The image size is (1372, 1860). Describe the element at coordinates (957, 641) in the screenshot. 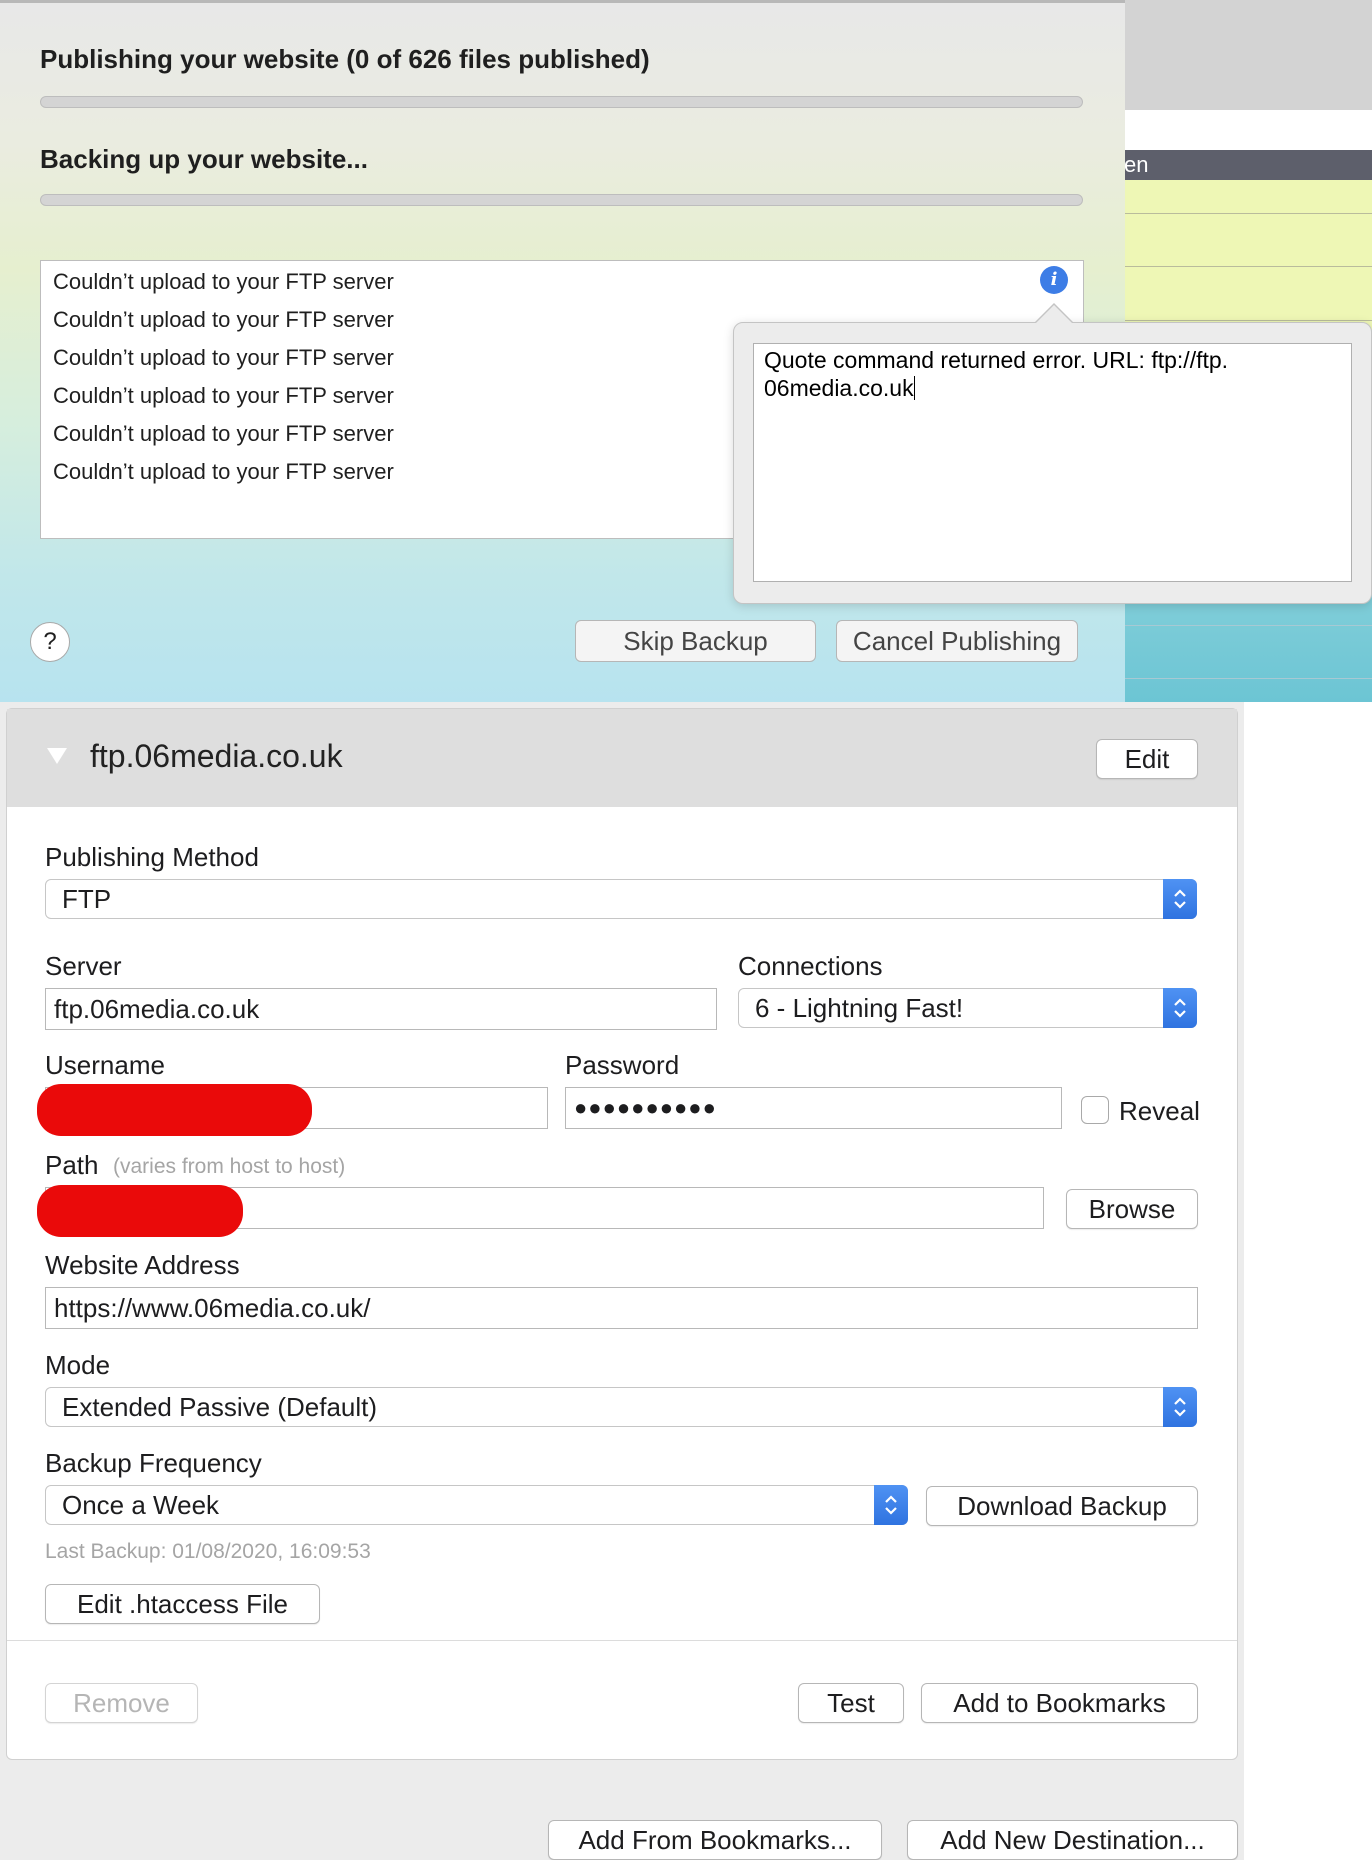

I see `cancel-publishing-button: Cancel Publishing` at that location.